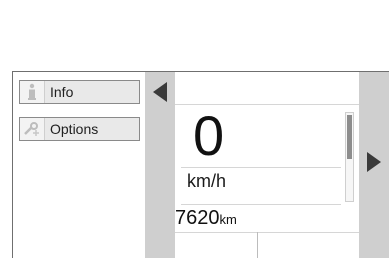 The height and width of the screenshot is (258, 390). Describe the element at coordinates (32, 129) in the screenshot. I see `wrench-icon` at that location.